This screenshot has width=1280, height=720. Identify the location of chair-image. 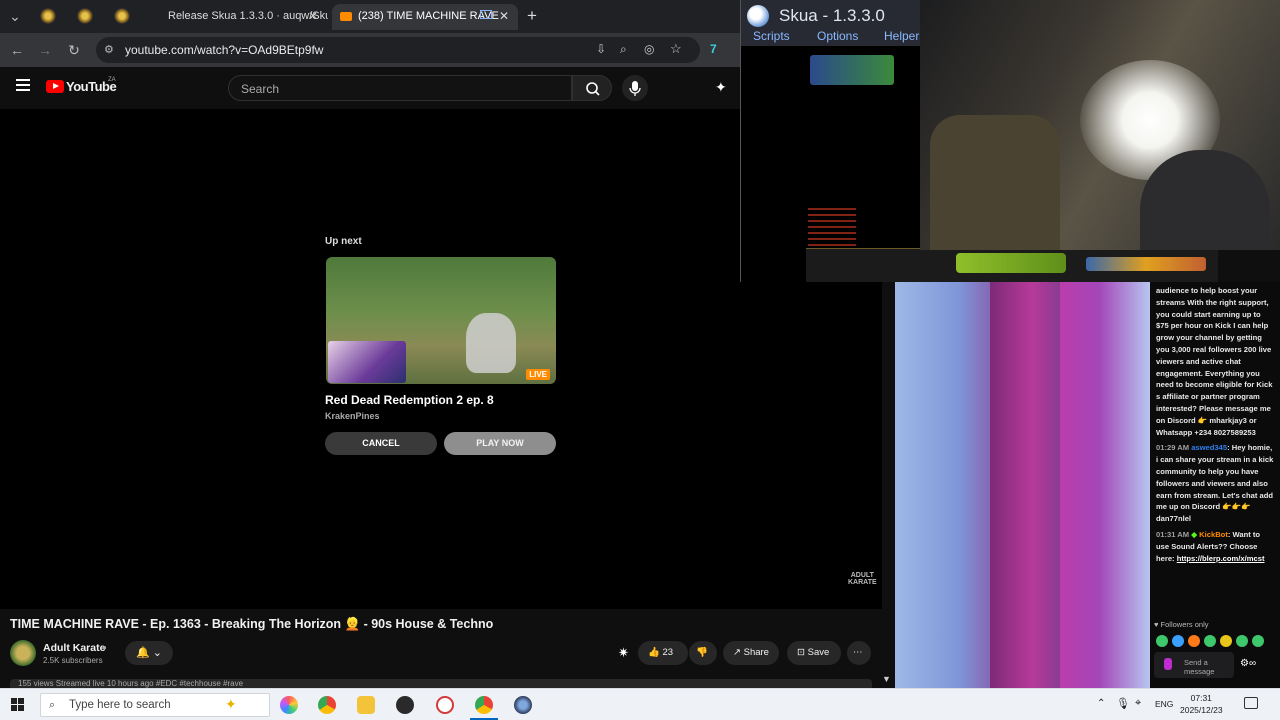
(995, 182).